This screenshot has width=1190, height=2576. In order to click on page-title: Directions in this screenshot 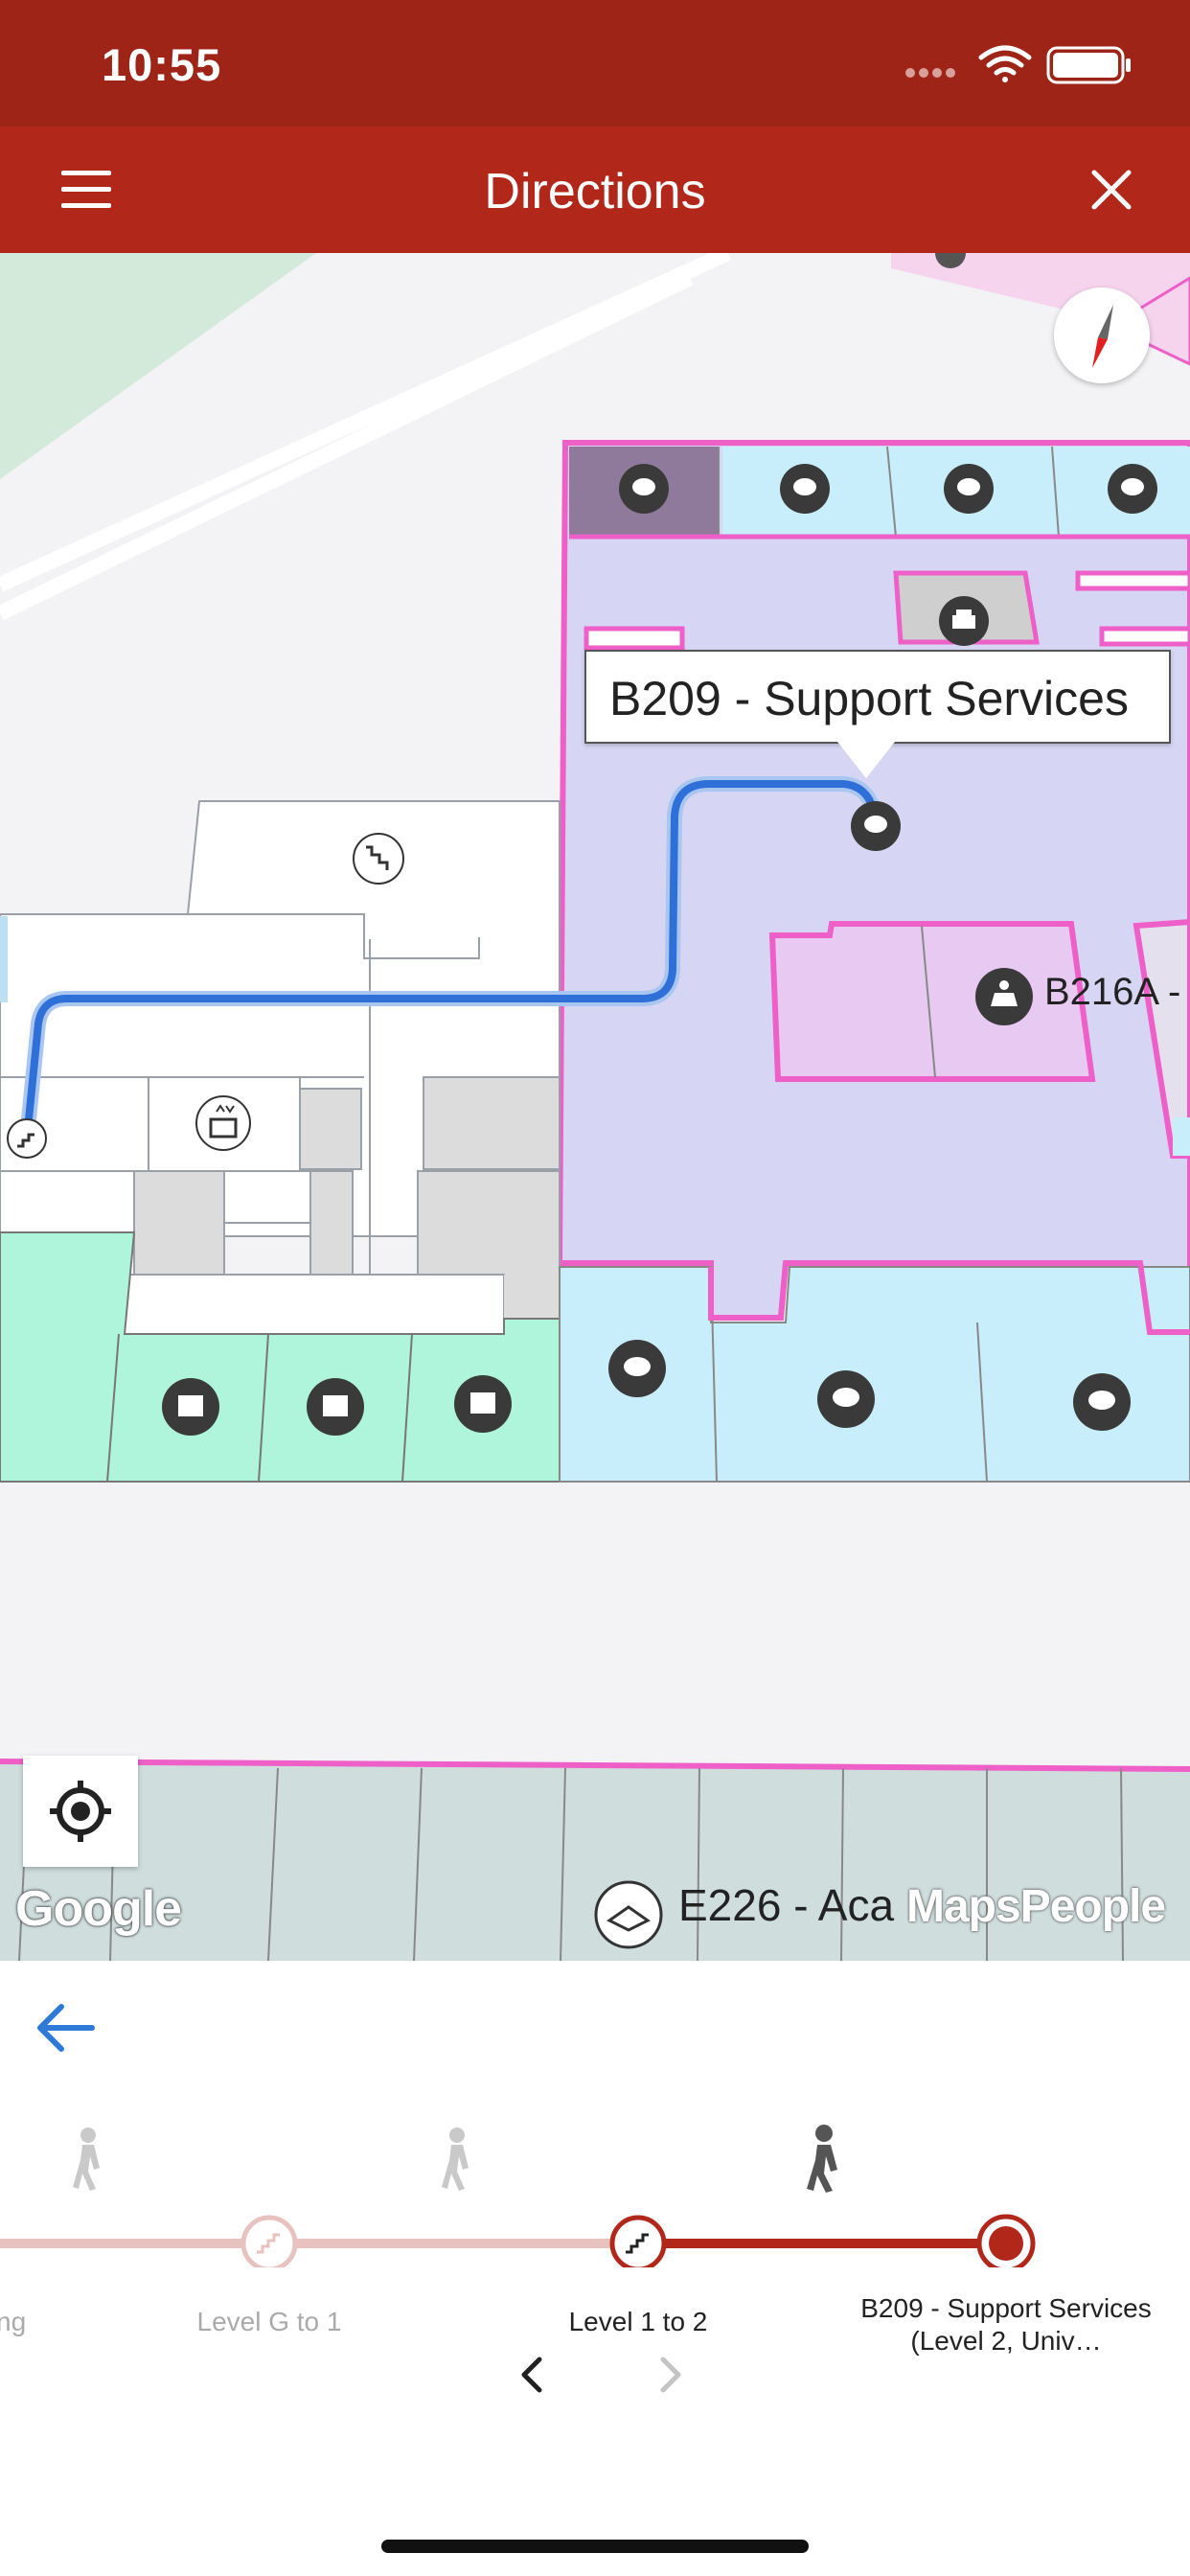, I will do `click(595, 191)`.